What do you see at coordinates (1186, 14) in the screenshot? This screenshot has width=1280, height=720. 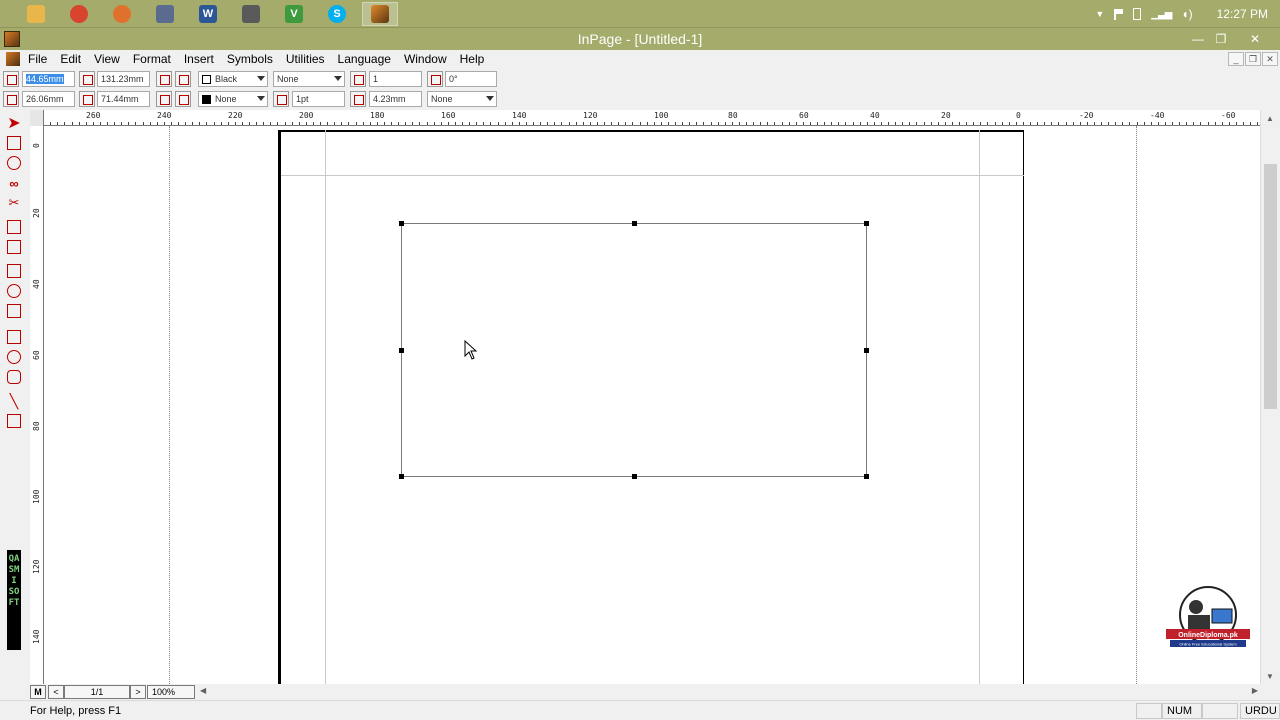 I see `volume-icon: ◖)` at bounding box center [1186, 14].